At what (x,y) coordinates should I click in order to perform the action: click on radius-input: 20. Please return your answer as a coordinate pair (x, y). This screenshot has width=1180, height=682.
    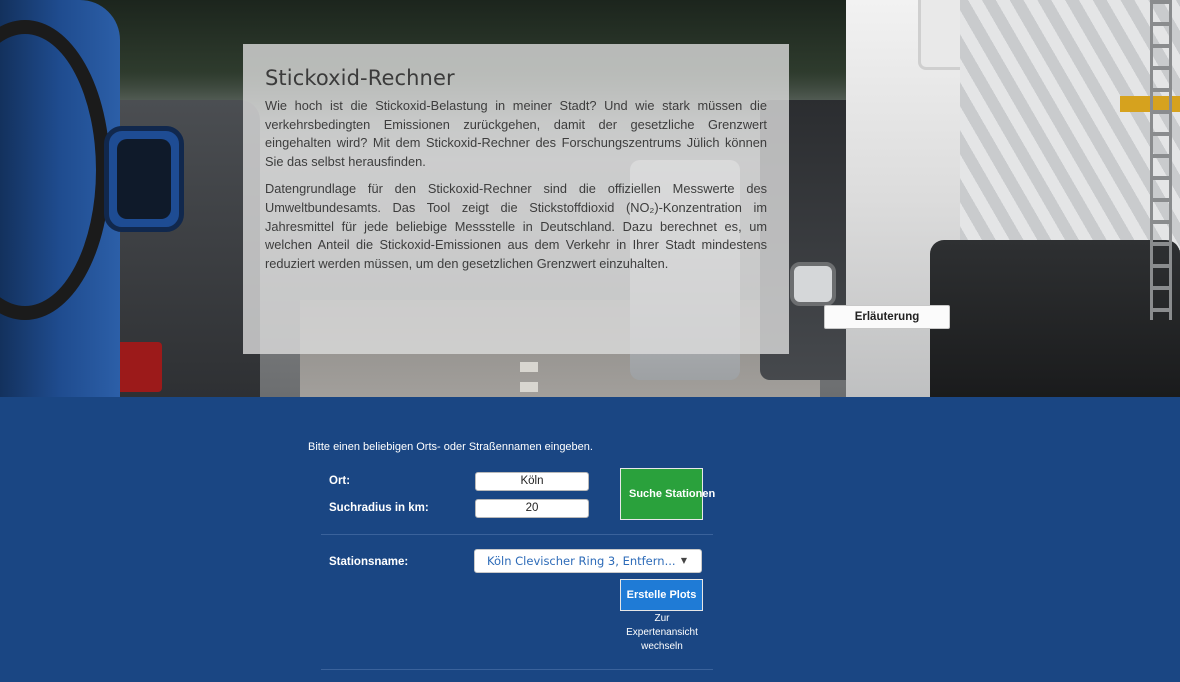
    Looking at the image, I should click on (532, 508).